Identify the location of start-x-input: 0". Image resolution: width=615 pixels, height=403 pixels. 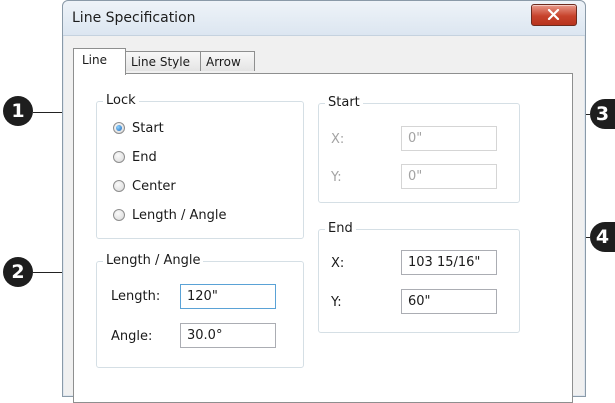
(449, 138).